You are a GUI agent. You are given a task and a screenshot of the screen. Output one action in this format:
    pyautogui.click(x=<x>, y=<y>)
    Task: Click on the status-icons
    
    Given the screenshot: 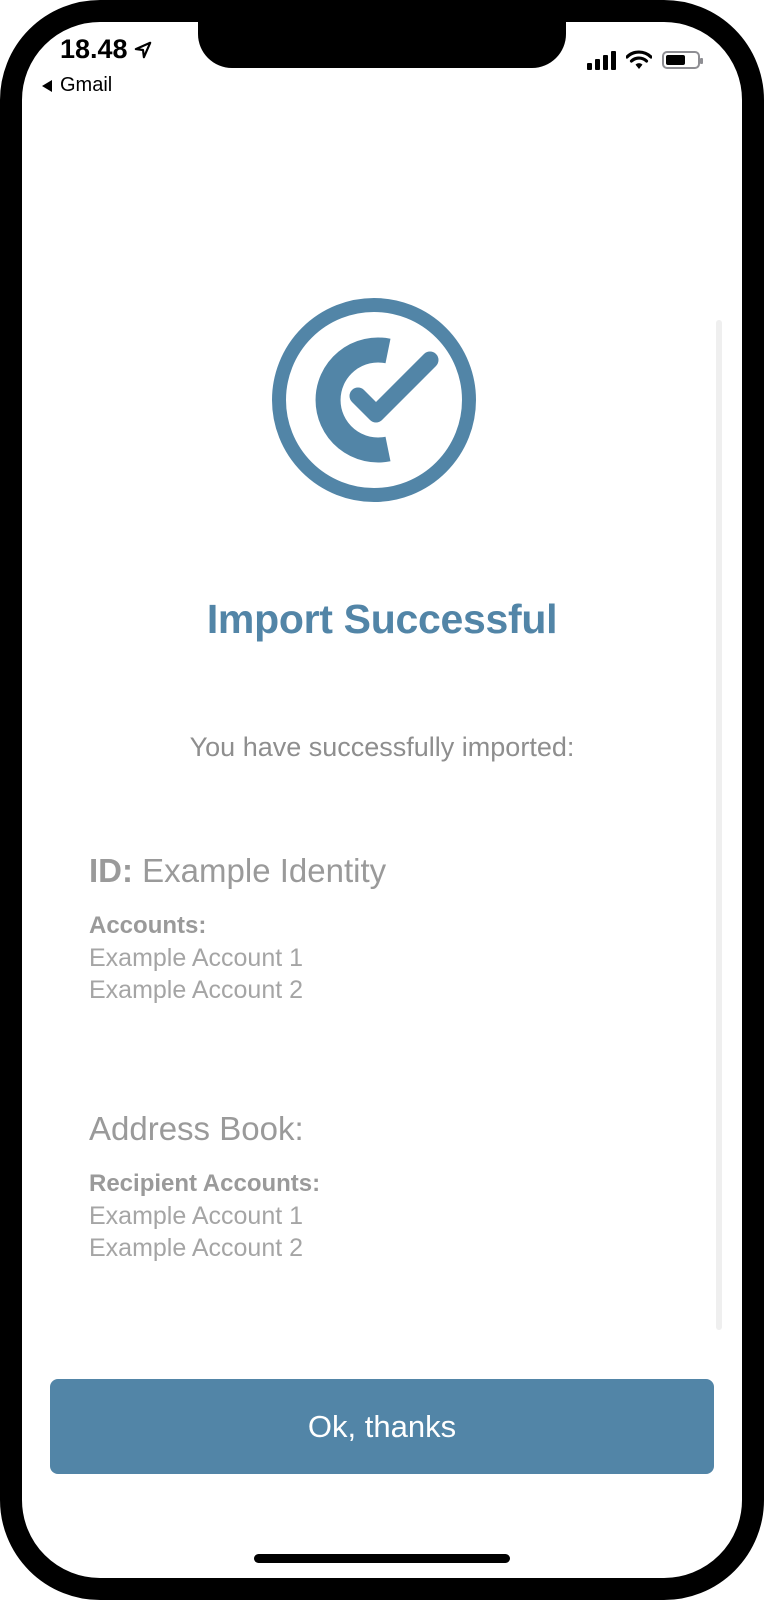 What is the action you would take?
    pyautogui.click(x=645, y=60)
    